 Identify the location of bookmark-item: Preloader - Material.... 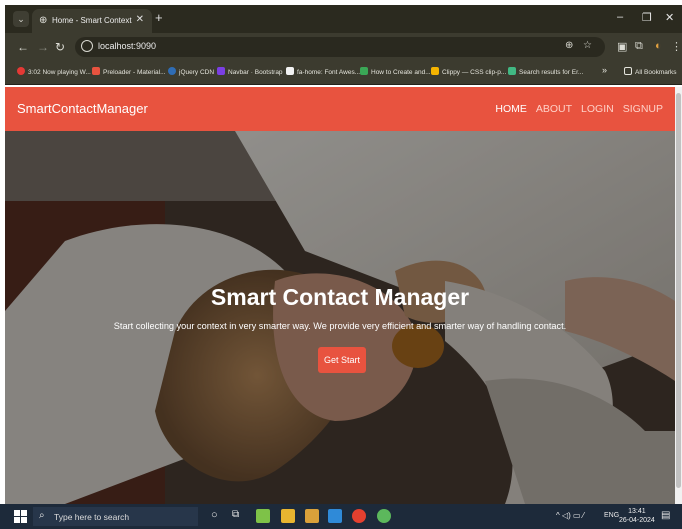
(129, 71).